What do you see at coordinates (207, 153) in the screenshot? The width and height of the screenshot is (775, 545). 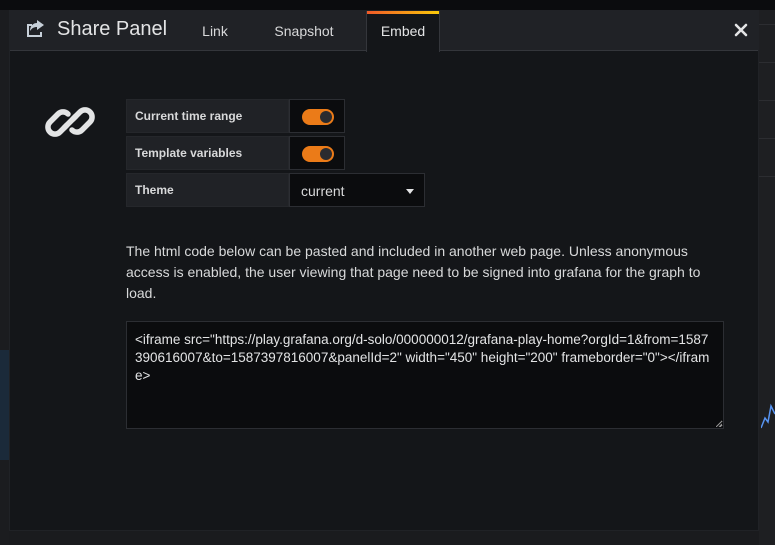 I see `template-variables-label: Template variables` at bounding box center [207, 153].